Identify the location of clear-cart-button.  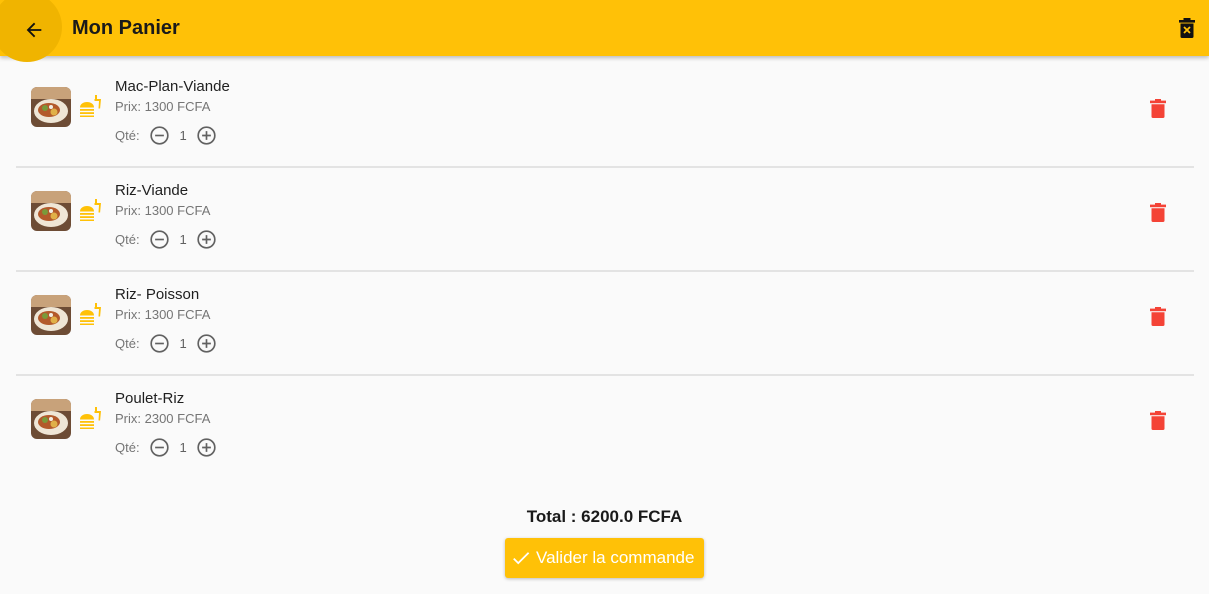
(1187, 28).